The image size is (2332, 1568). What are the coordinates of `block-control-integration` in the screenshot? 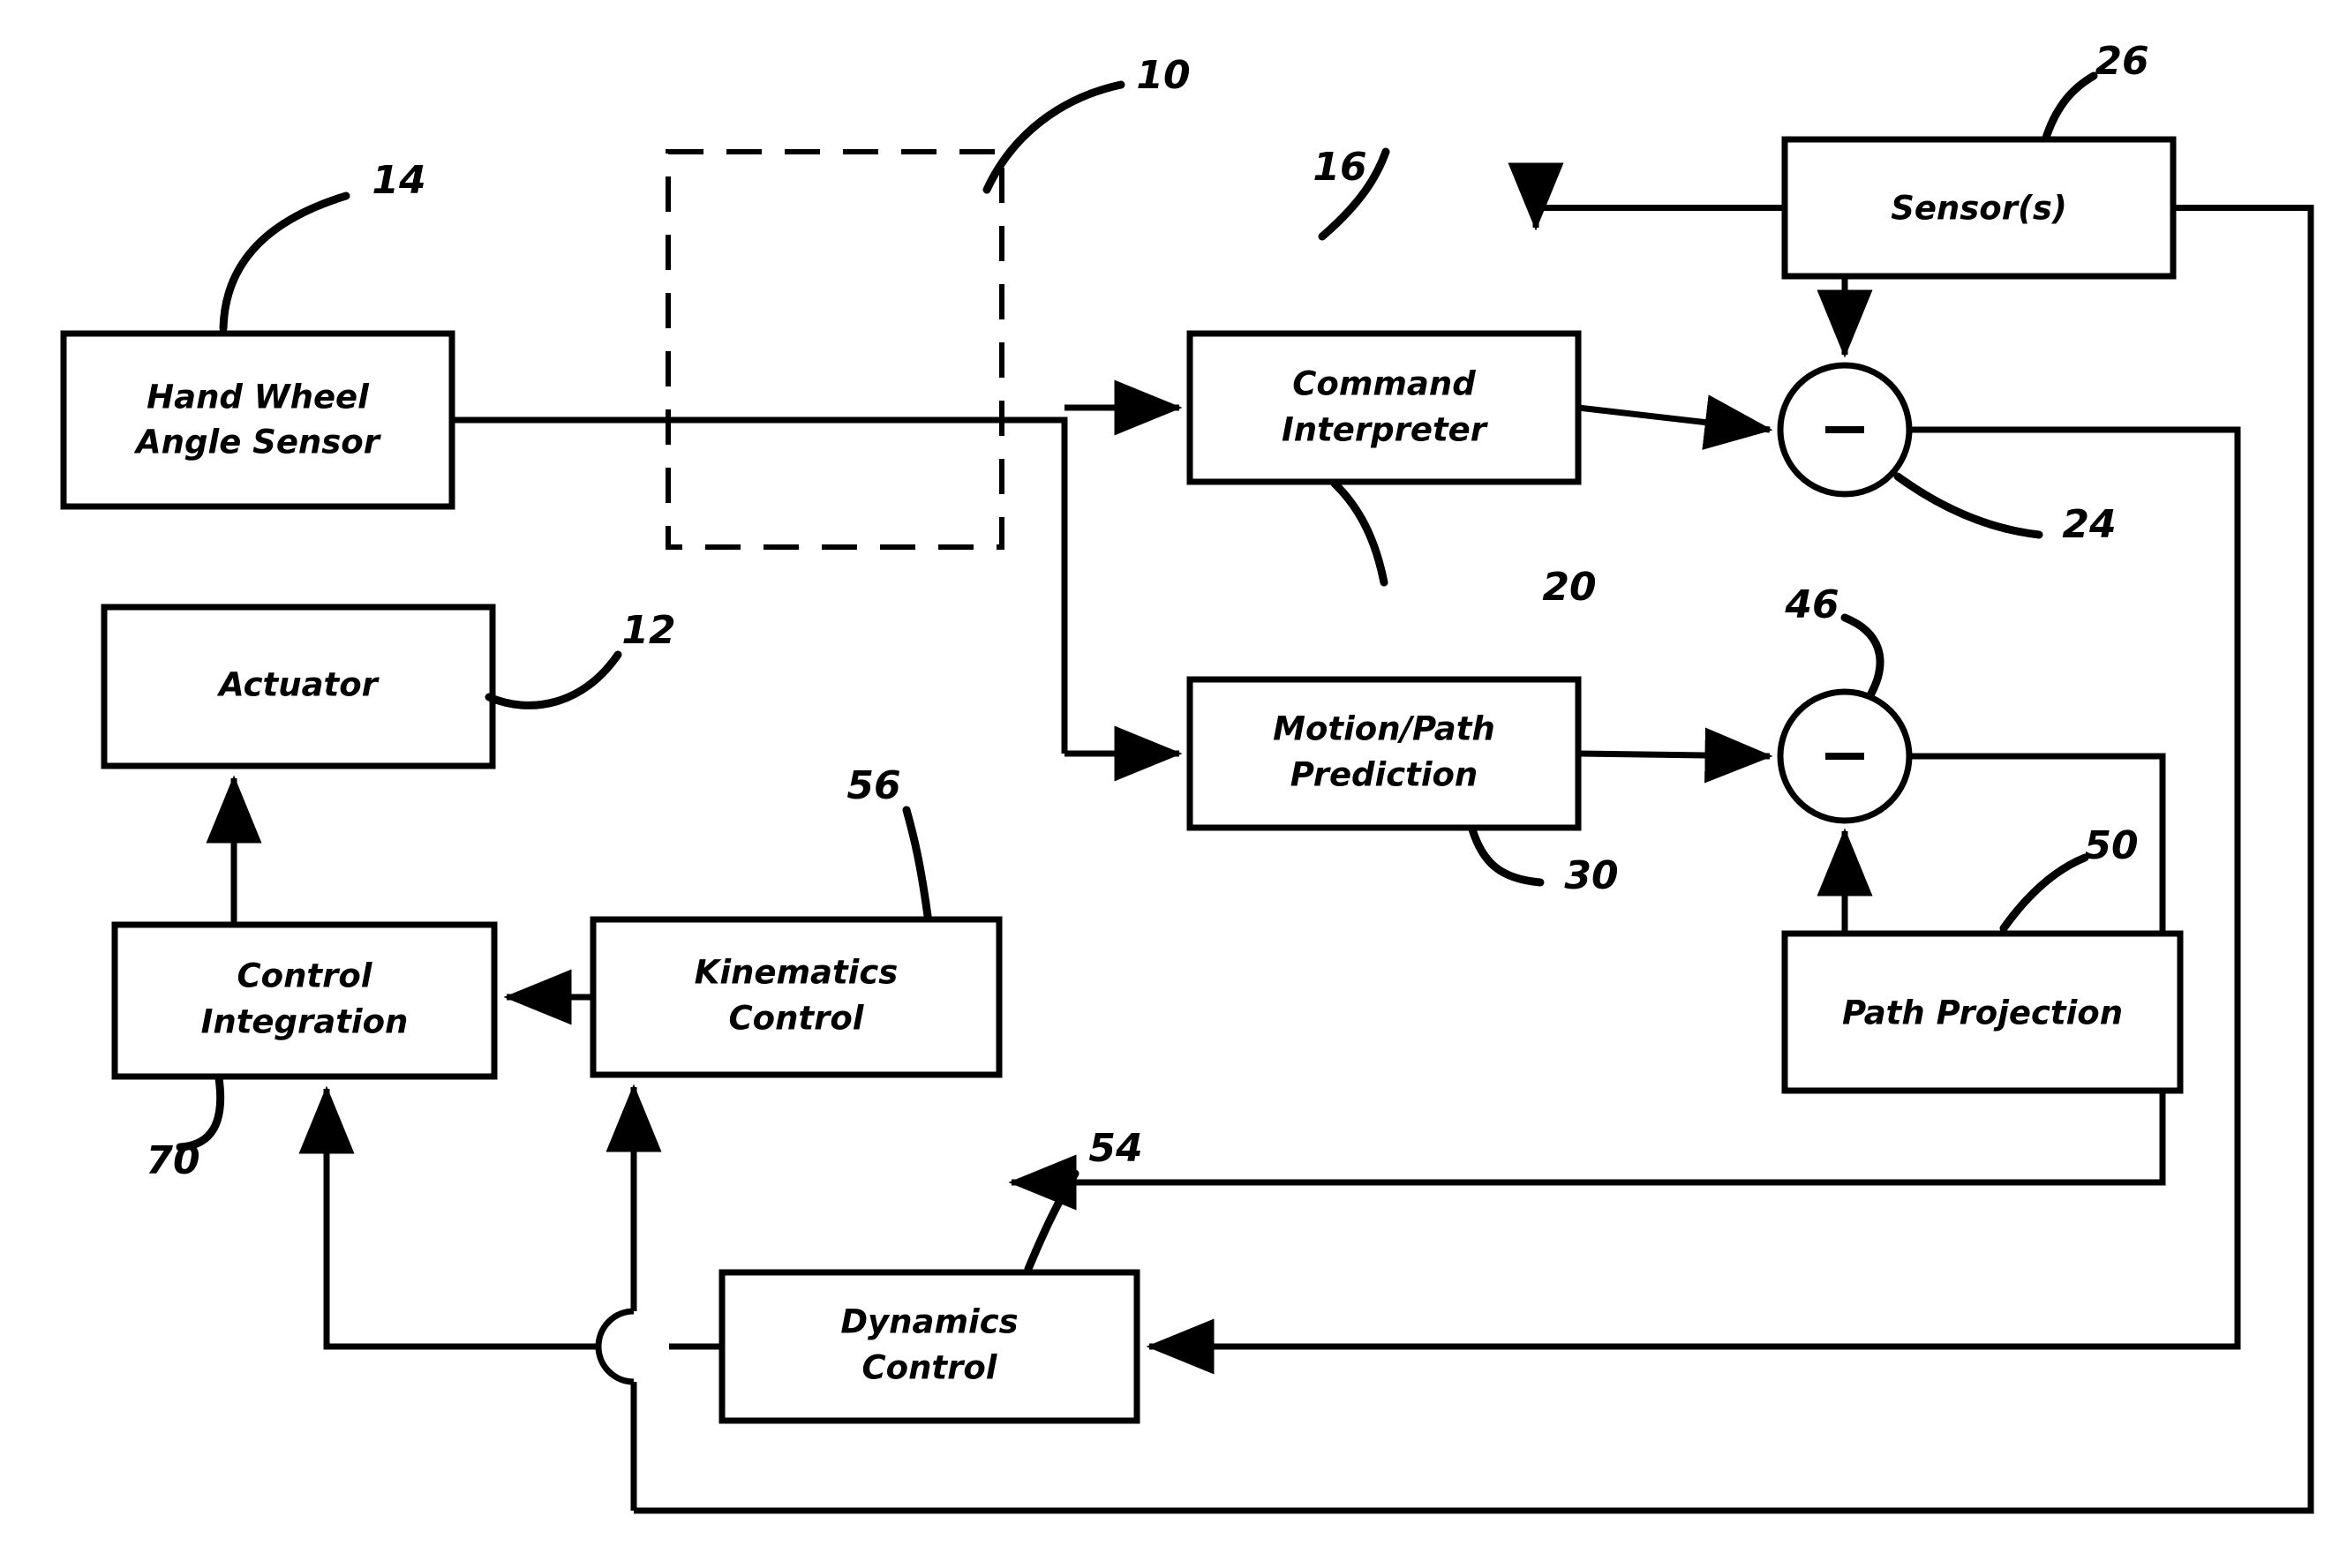 It's located at (304, 1000).